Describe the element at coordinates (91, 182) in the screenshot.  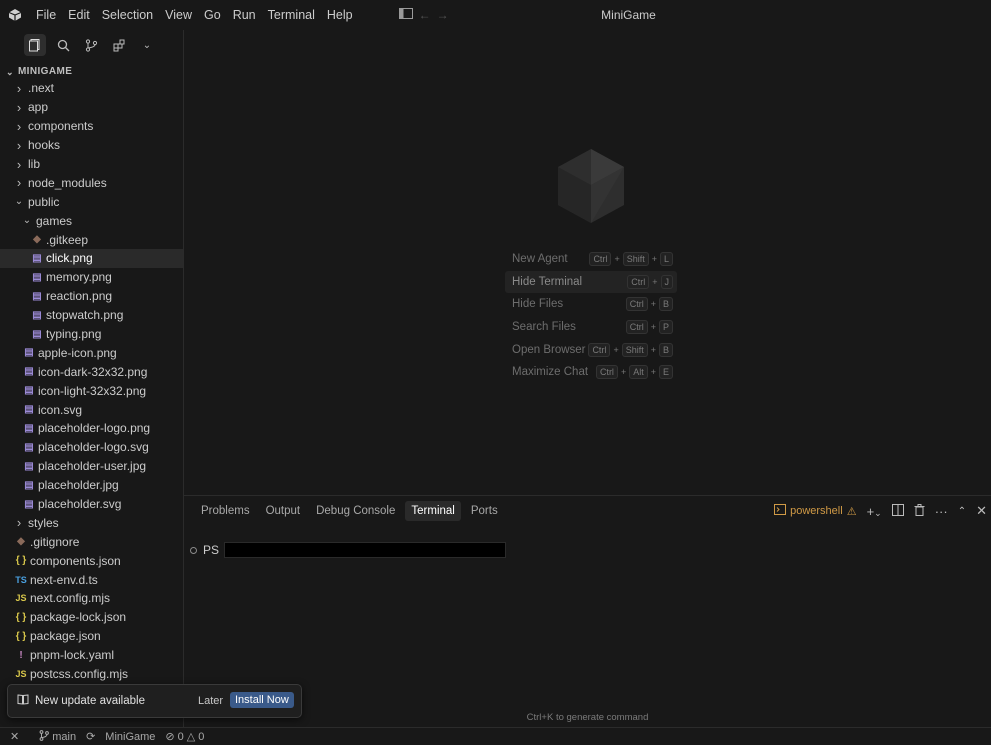
I see `folder-item: › node_modules` at that location.